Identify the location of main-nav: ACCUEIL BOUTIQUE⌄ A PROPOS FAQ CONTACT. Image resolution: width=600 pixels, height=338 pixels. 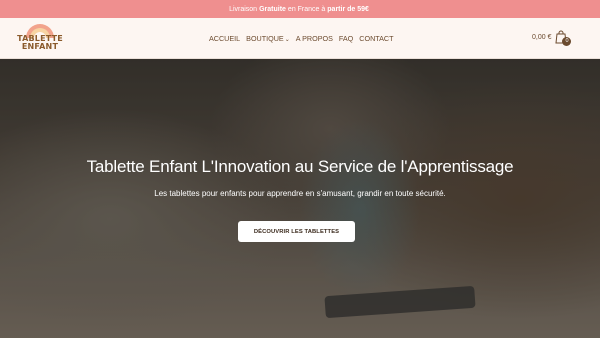
(301, 38).